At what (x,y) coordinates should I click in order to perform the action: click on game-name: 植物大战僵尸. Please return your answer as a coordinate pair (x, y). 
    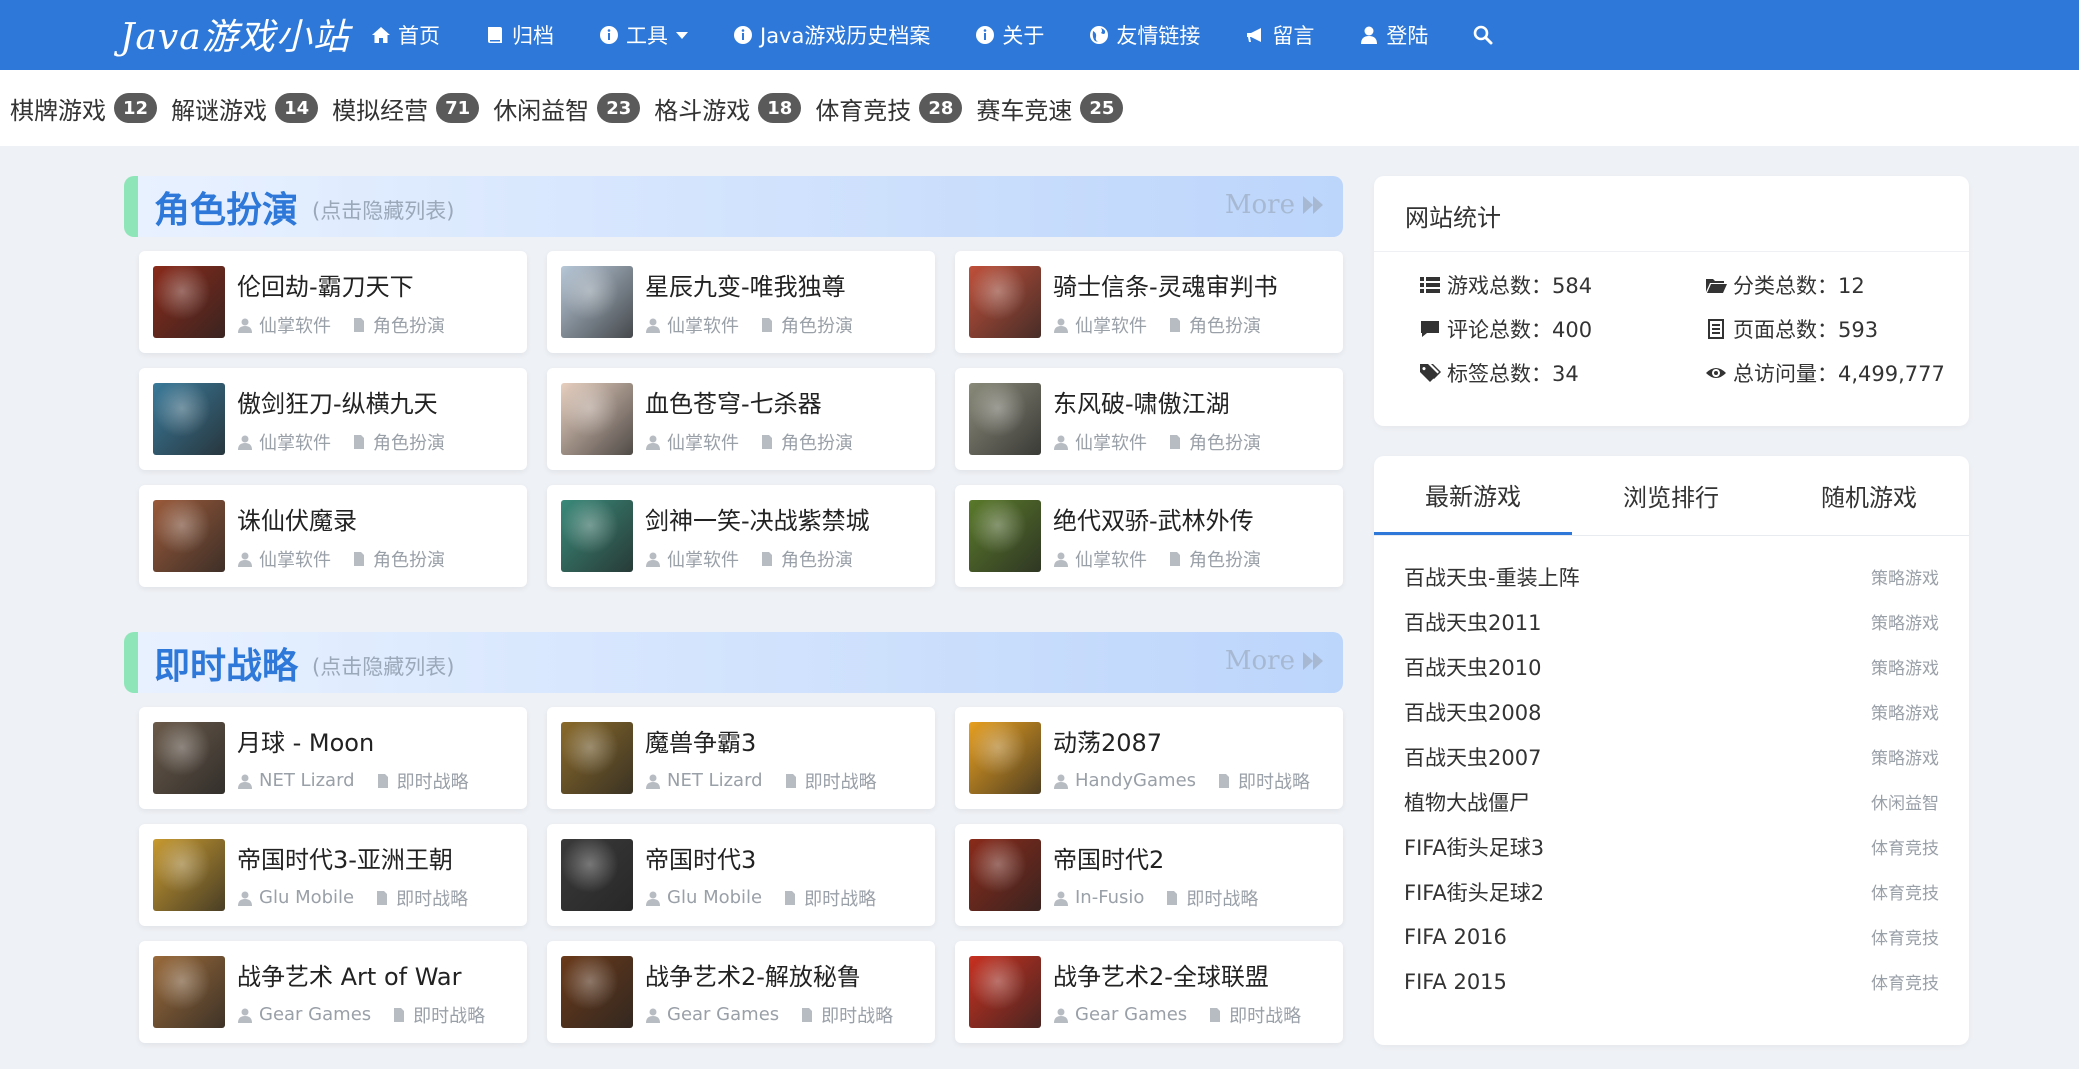
    Looking at the image, I should click on (1467, 802).